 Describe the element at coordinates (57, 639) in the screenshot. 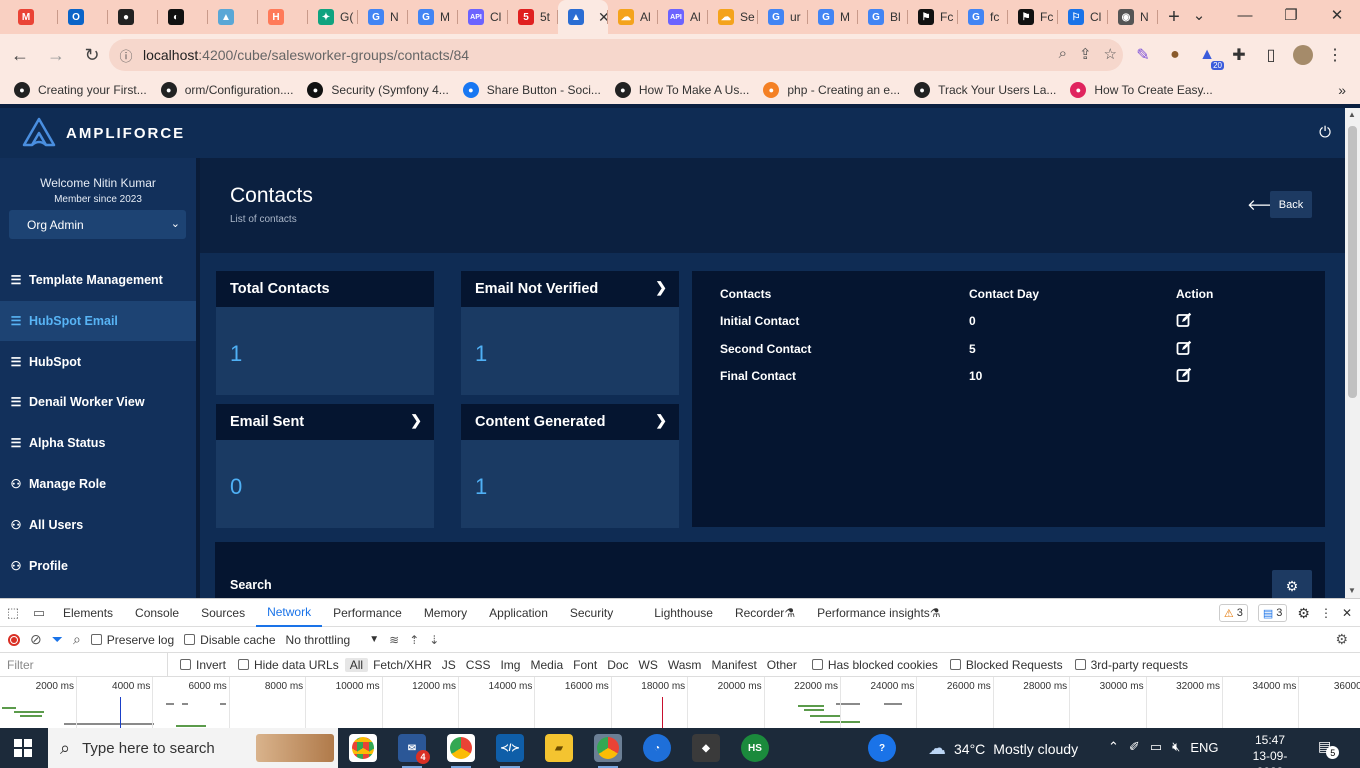

I see `filter-funnel-icon: ⏷` at that location.